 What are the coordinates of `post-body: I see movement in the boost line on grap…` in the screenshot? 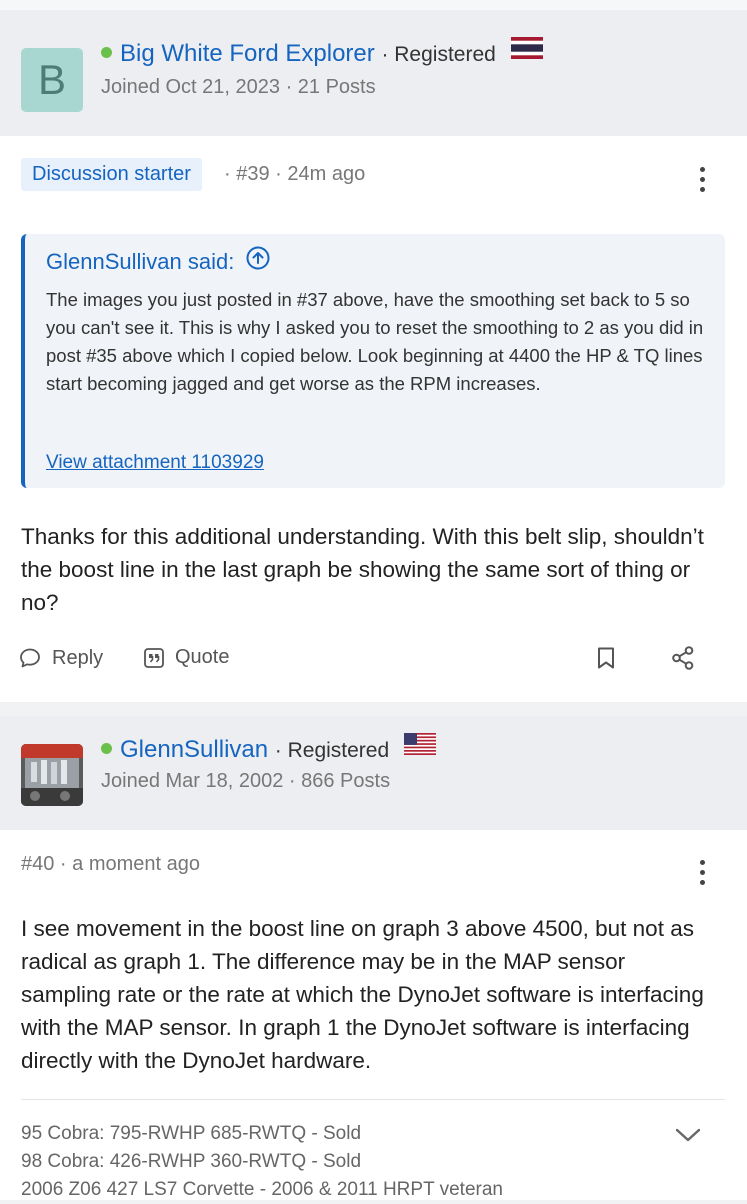 It's located at (362, 994).